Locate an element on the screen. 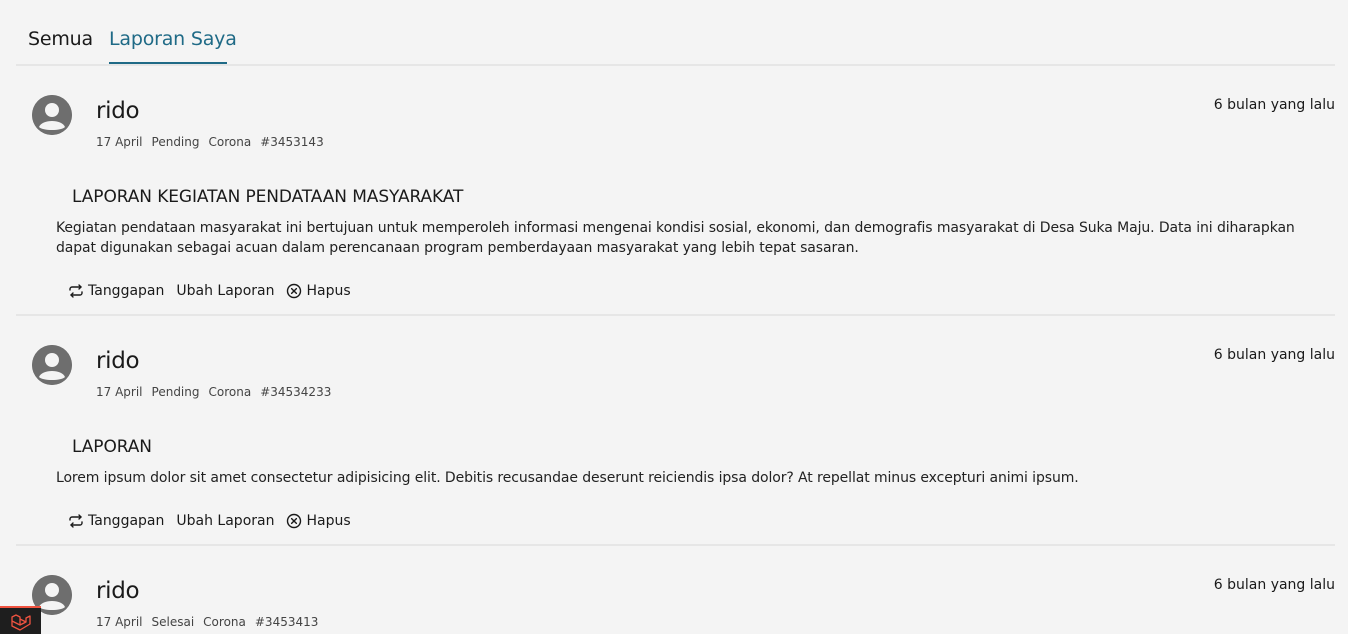  report-title: LAPORAN is located at coordinates (112, 447).